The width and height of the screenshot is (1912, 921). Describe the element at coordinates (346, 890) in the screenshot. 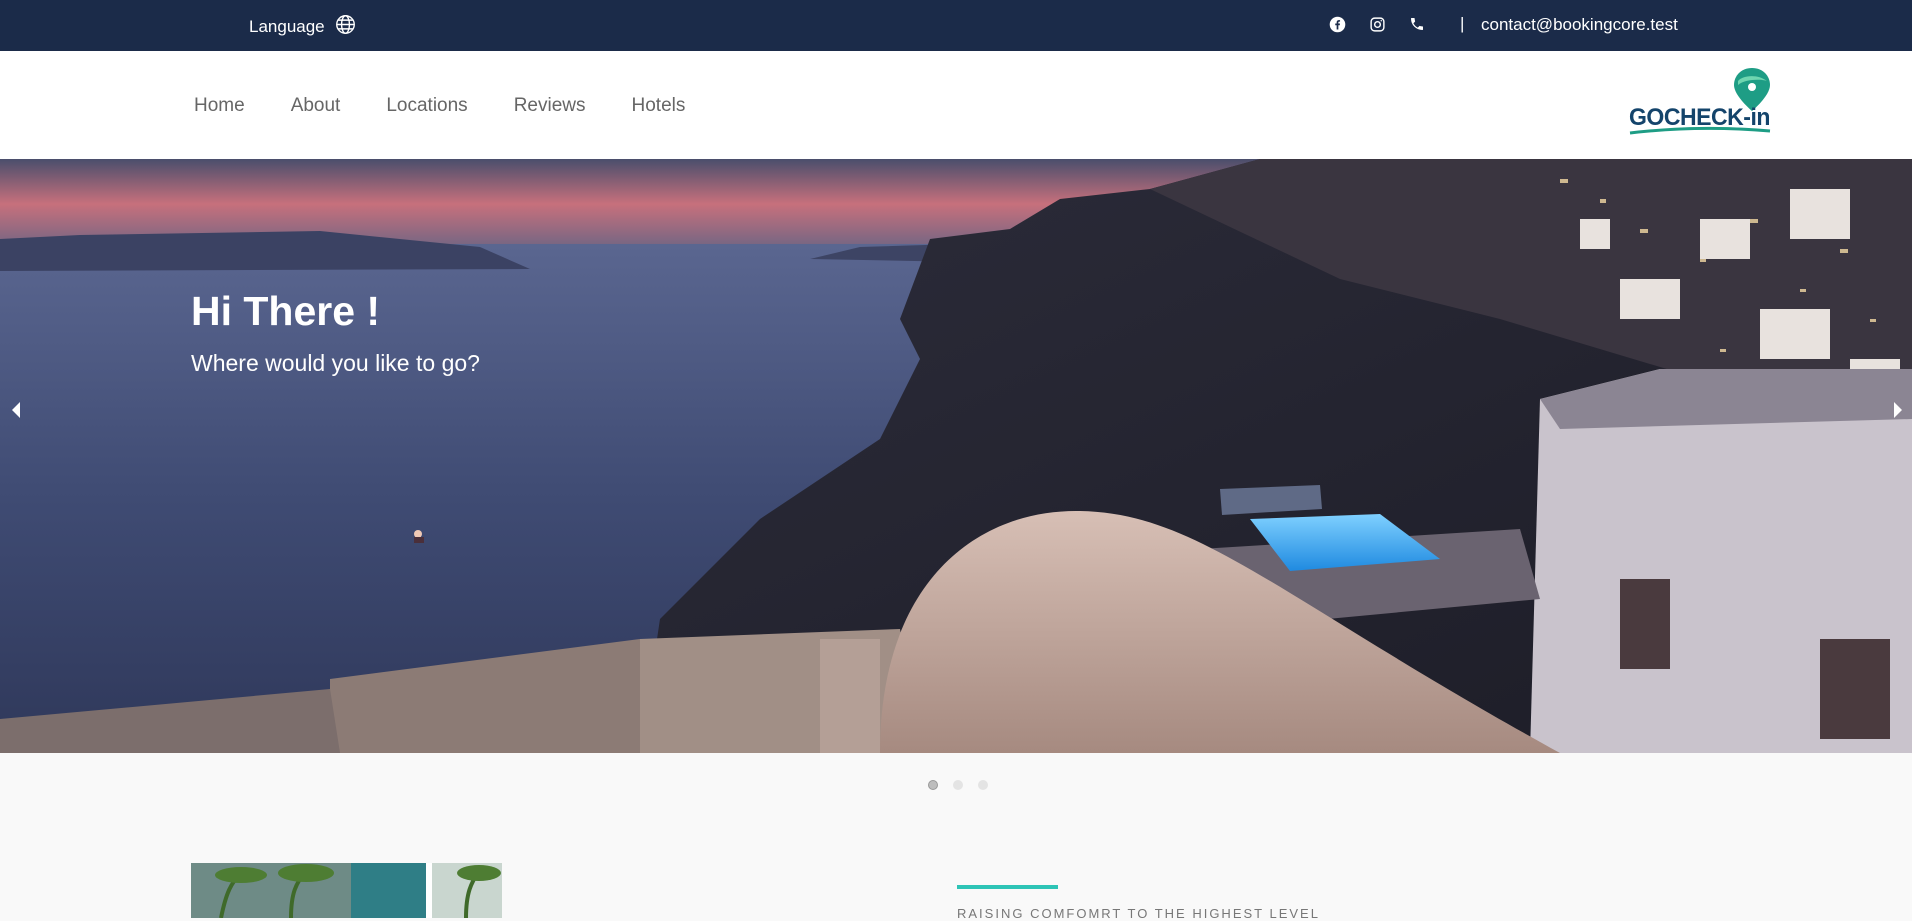

I see `section-image` at that location.